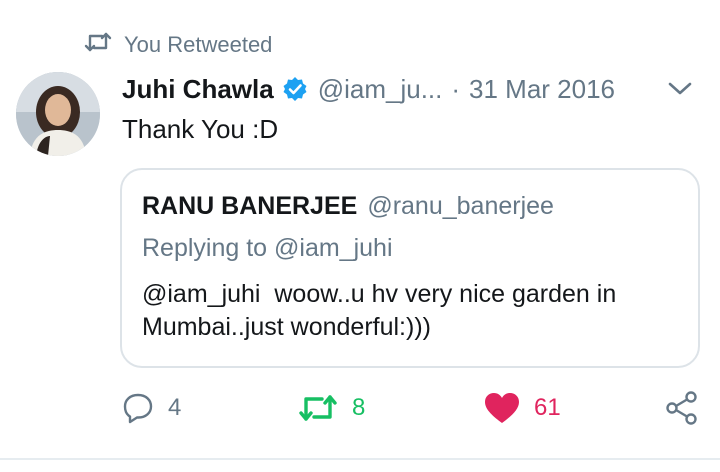  What do you see at coordinates (460, 205) in the screenshot?
I see `quoted-author-handle: @ranu_banerjee` at bounding box center [460, 205].